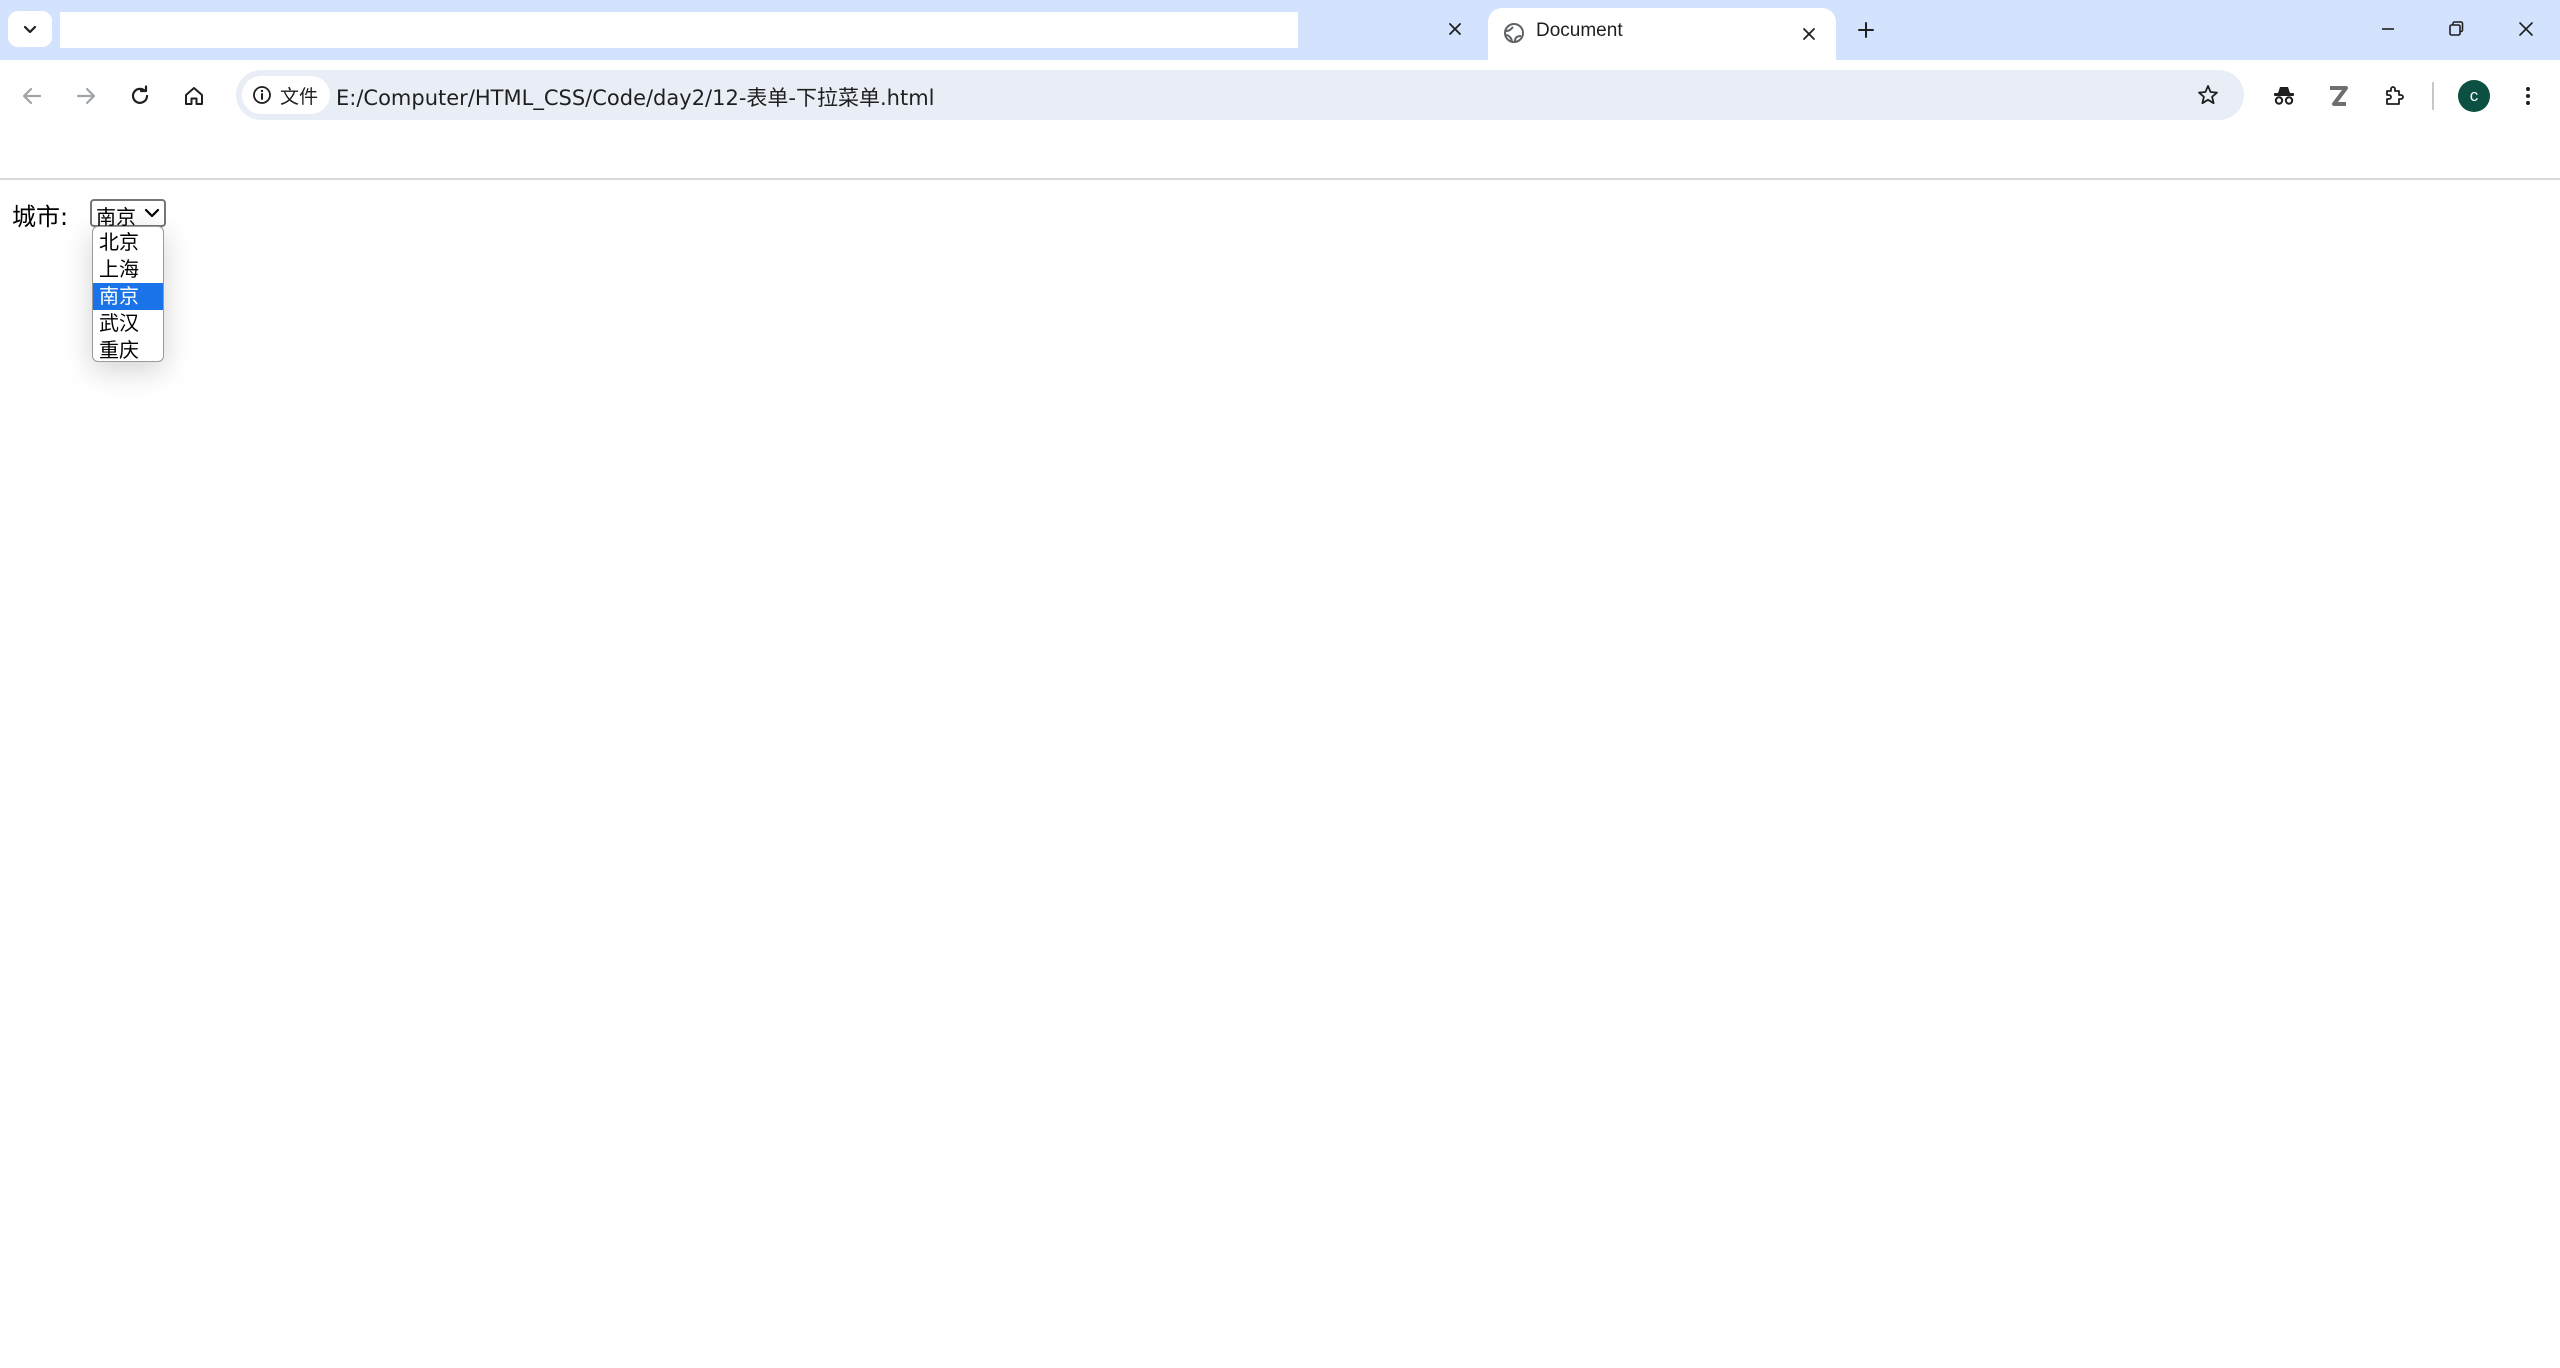  I want to click on restore-button, so click(2456, 29).